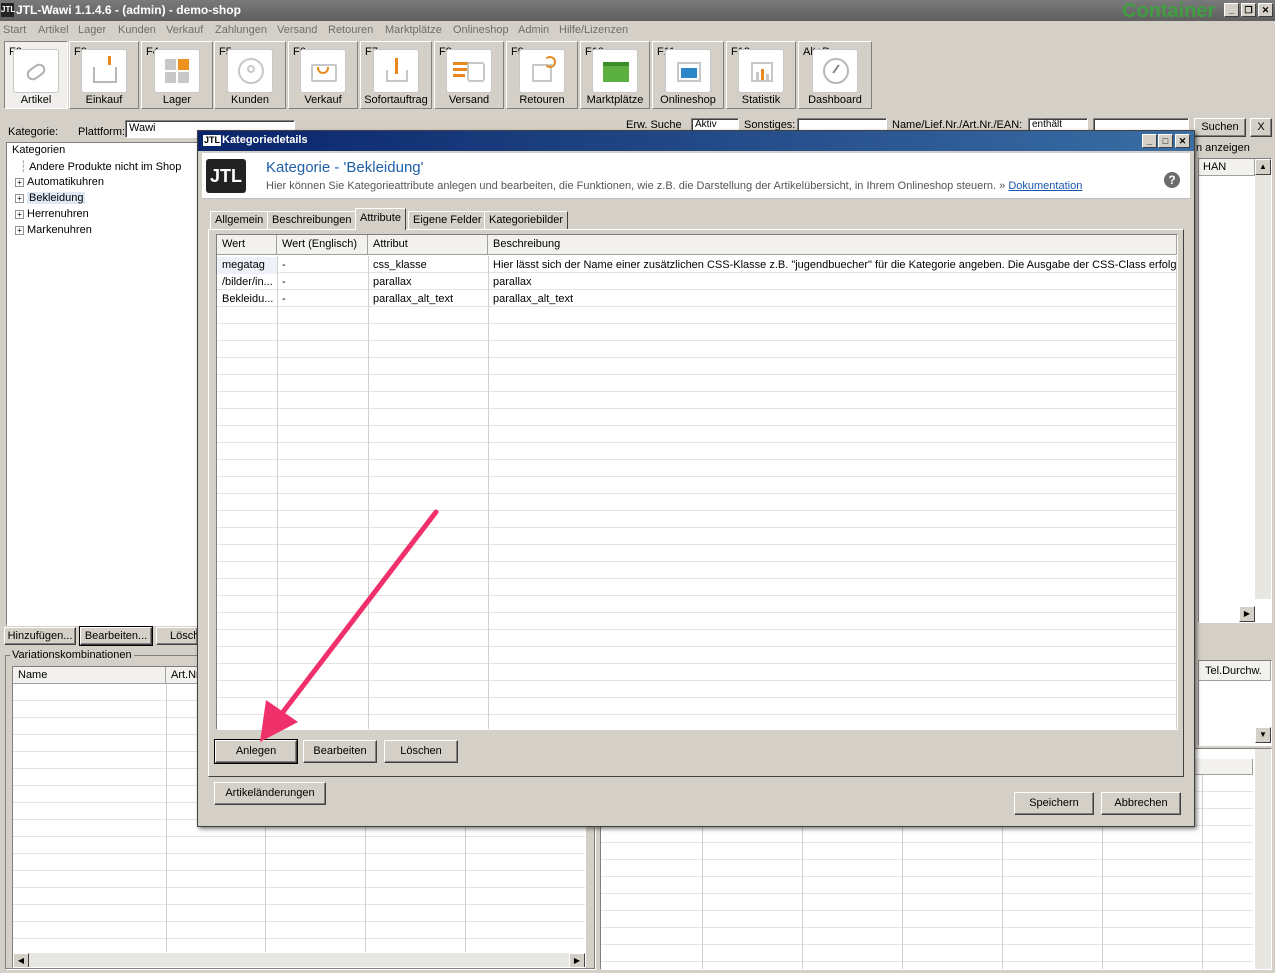 The image size is (1275, 973). Describe the element at coordinates (380, 219) in the screenshot. I see `tab-attribute: Attribute` at that location.